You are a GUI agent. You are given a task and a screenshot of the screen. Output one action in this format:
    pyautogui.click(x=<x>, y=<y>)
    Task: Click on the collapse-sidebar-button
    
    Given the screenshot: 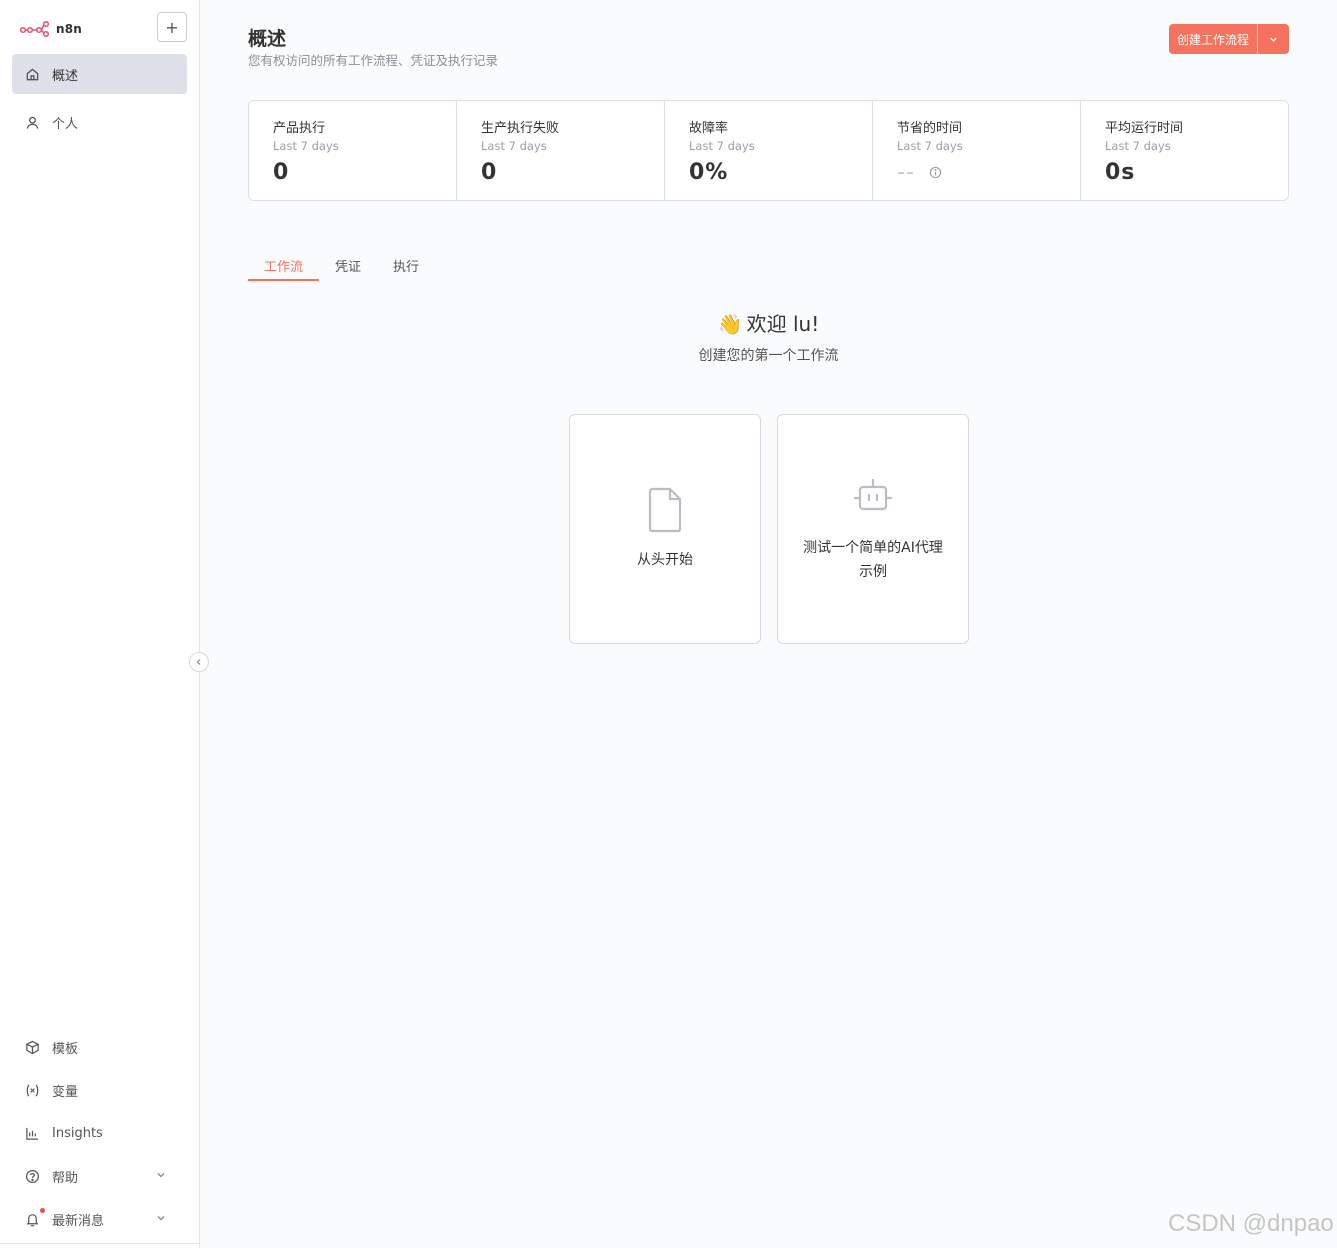 What is the action you would take?
    pyautogui.click(x=199, y=662)
    